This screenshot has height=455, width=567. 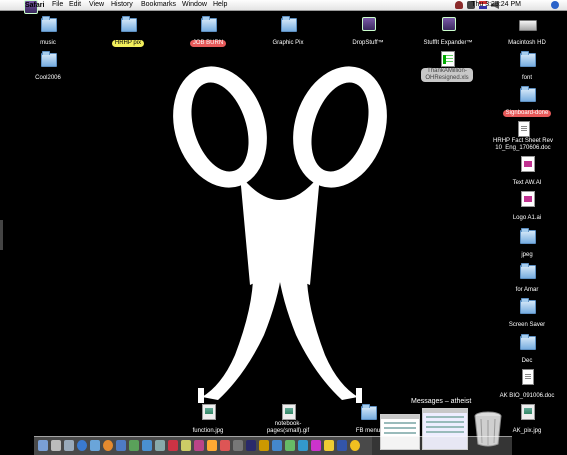 I want to click on menu-window: Window, so click(x=194, y=5).